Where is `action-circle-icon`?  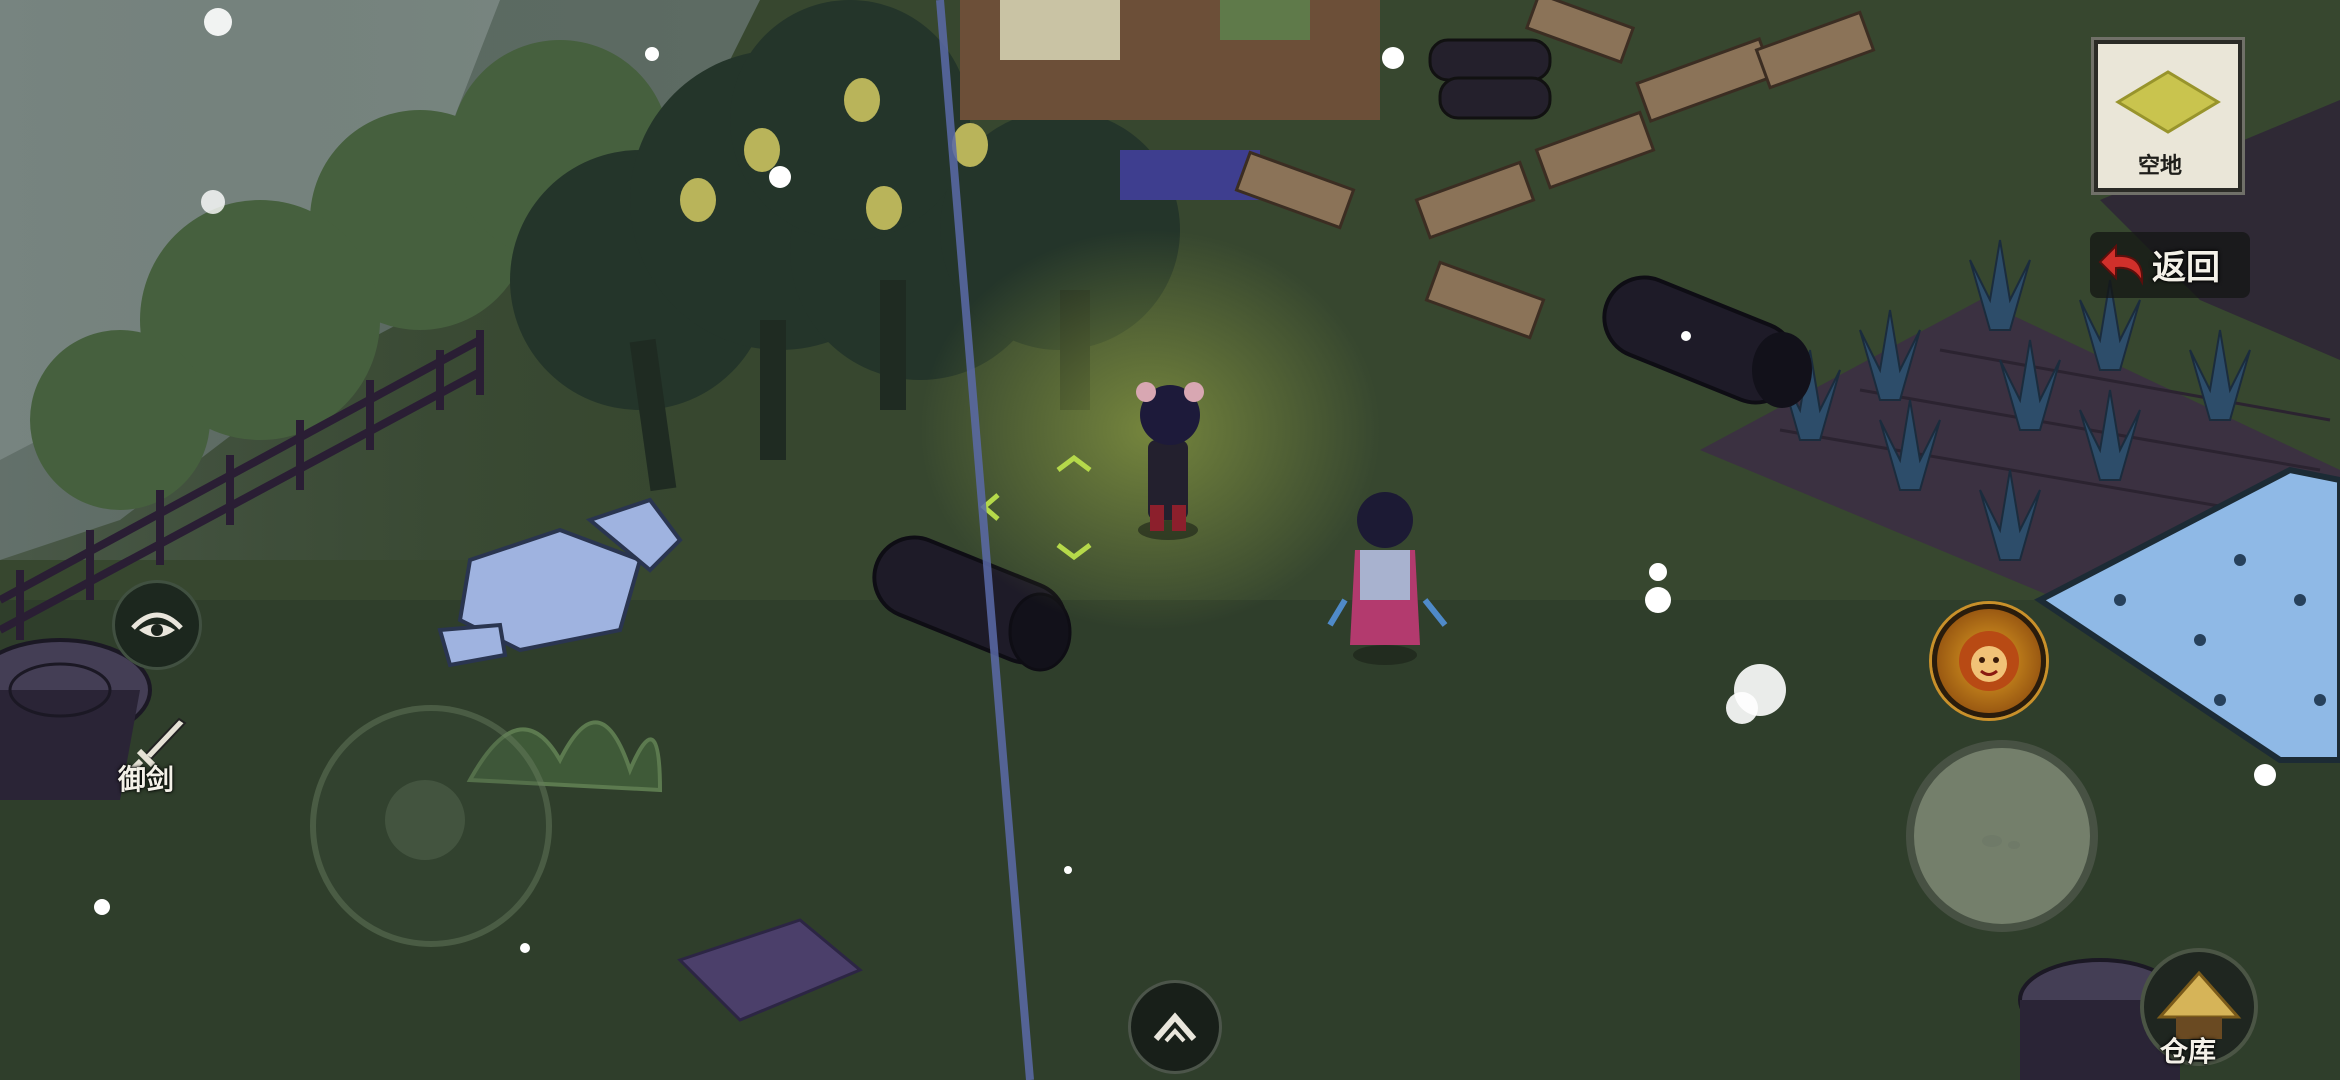 action-circle-icon is located at coordinates (2001, 842).